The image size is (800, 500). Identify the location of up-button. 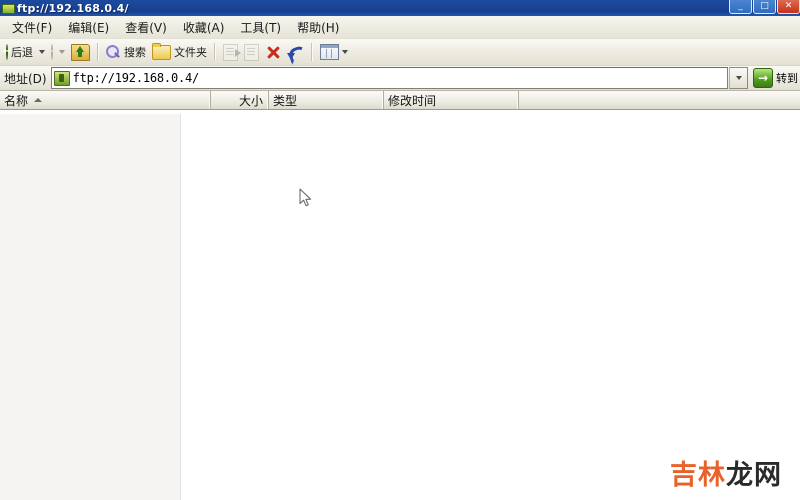
(80, 52).